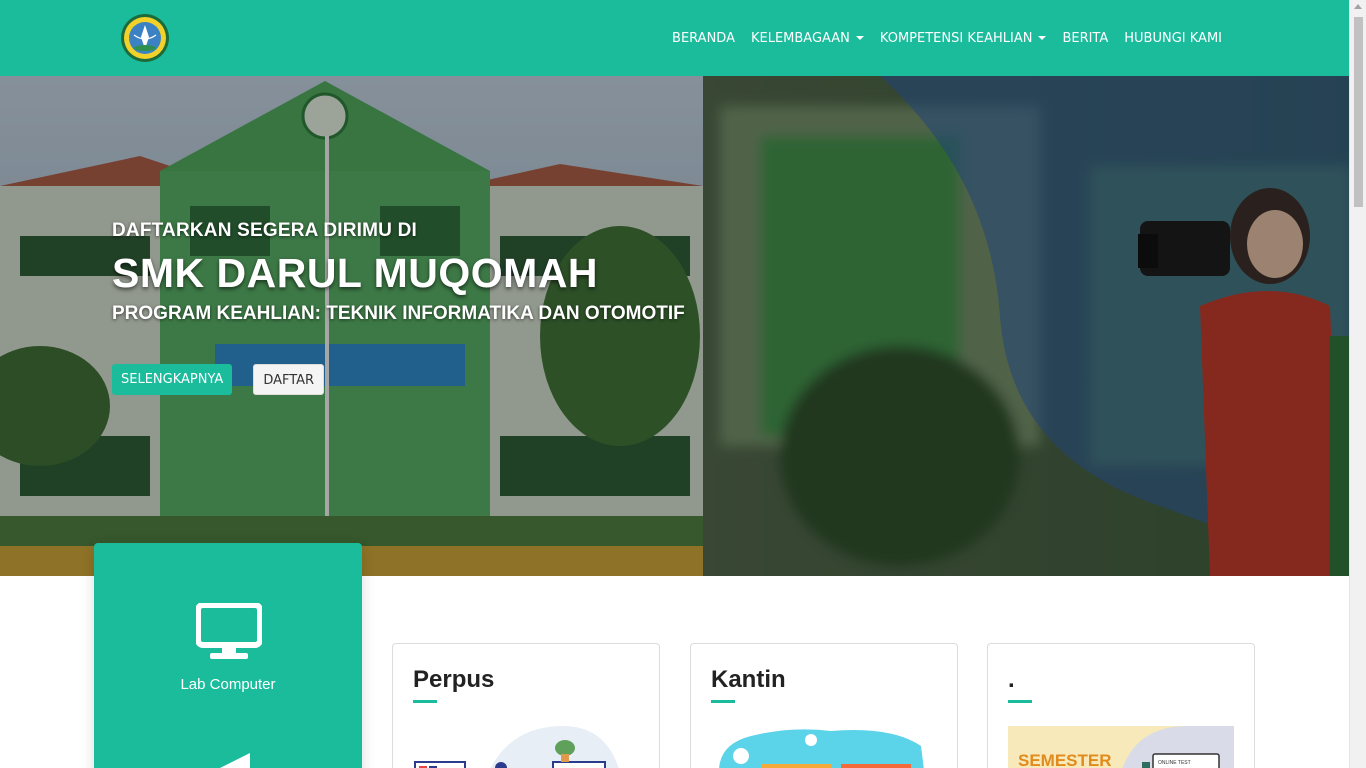 The width and height of the screenshot is (1366, 768). I want to click on nav-label-hubungi-kami: HUBUNGI KAMI, so click(1173, 38).